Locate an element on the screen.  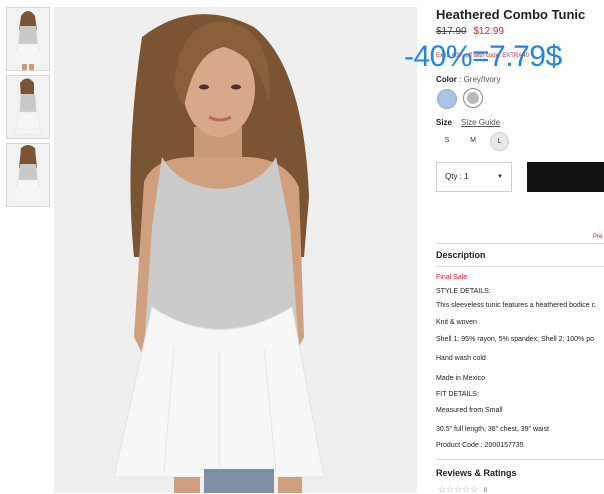
quantity-value: Qty : 1 is located at coordinates (457, 176).